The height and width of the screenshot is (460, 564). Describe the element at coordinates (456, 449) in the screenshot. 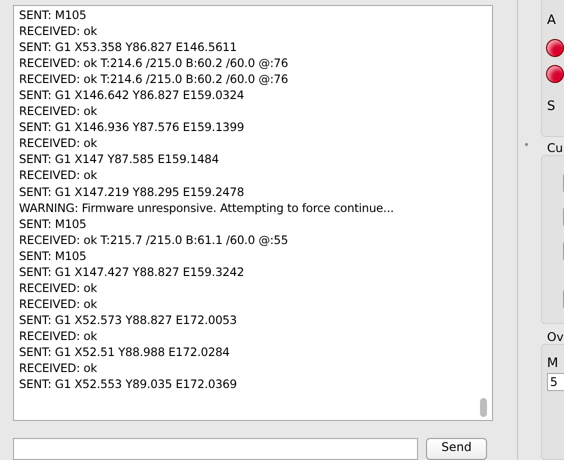

I see `send-button: Send` at that location.